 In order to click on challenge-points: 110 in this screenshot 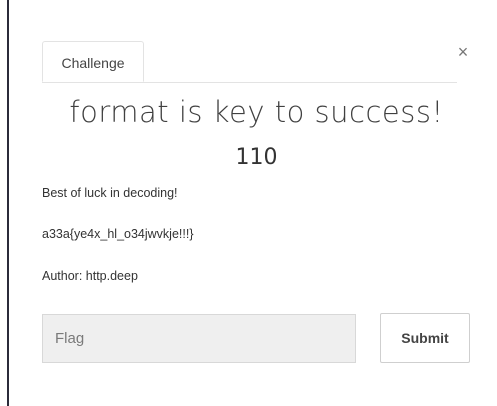, I will do `click(256, 157)`.